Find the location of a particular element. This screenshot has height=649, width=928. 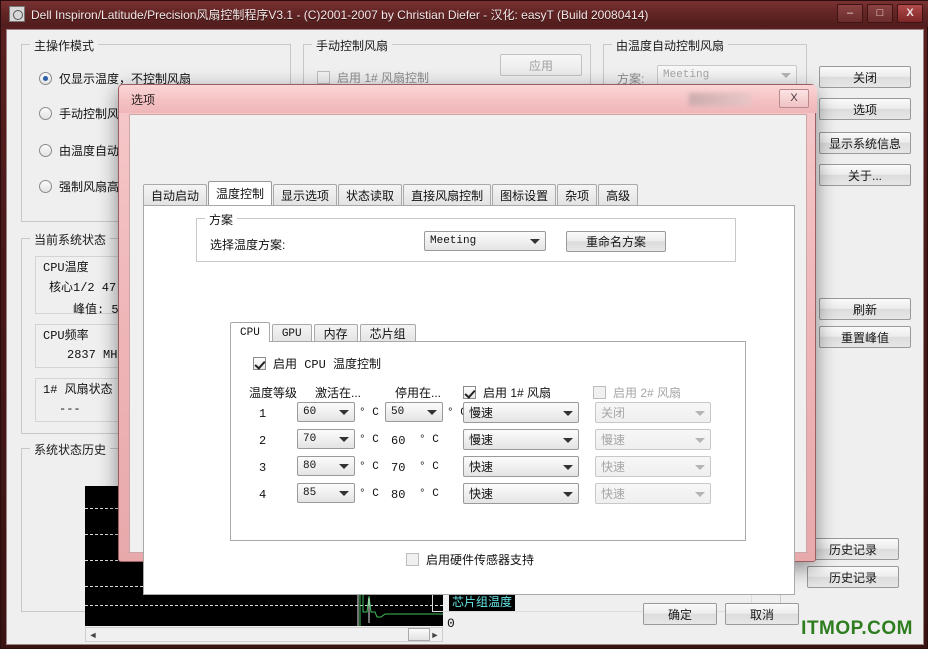

row-level-2: 2 is located at coordinates (263, 441).